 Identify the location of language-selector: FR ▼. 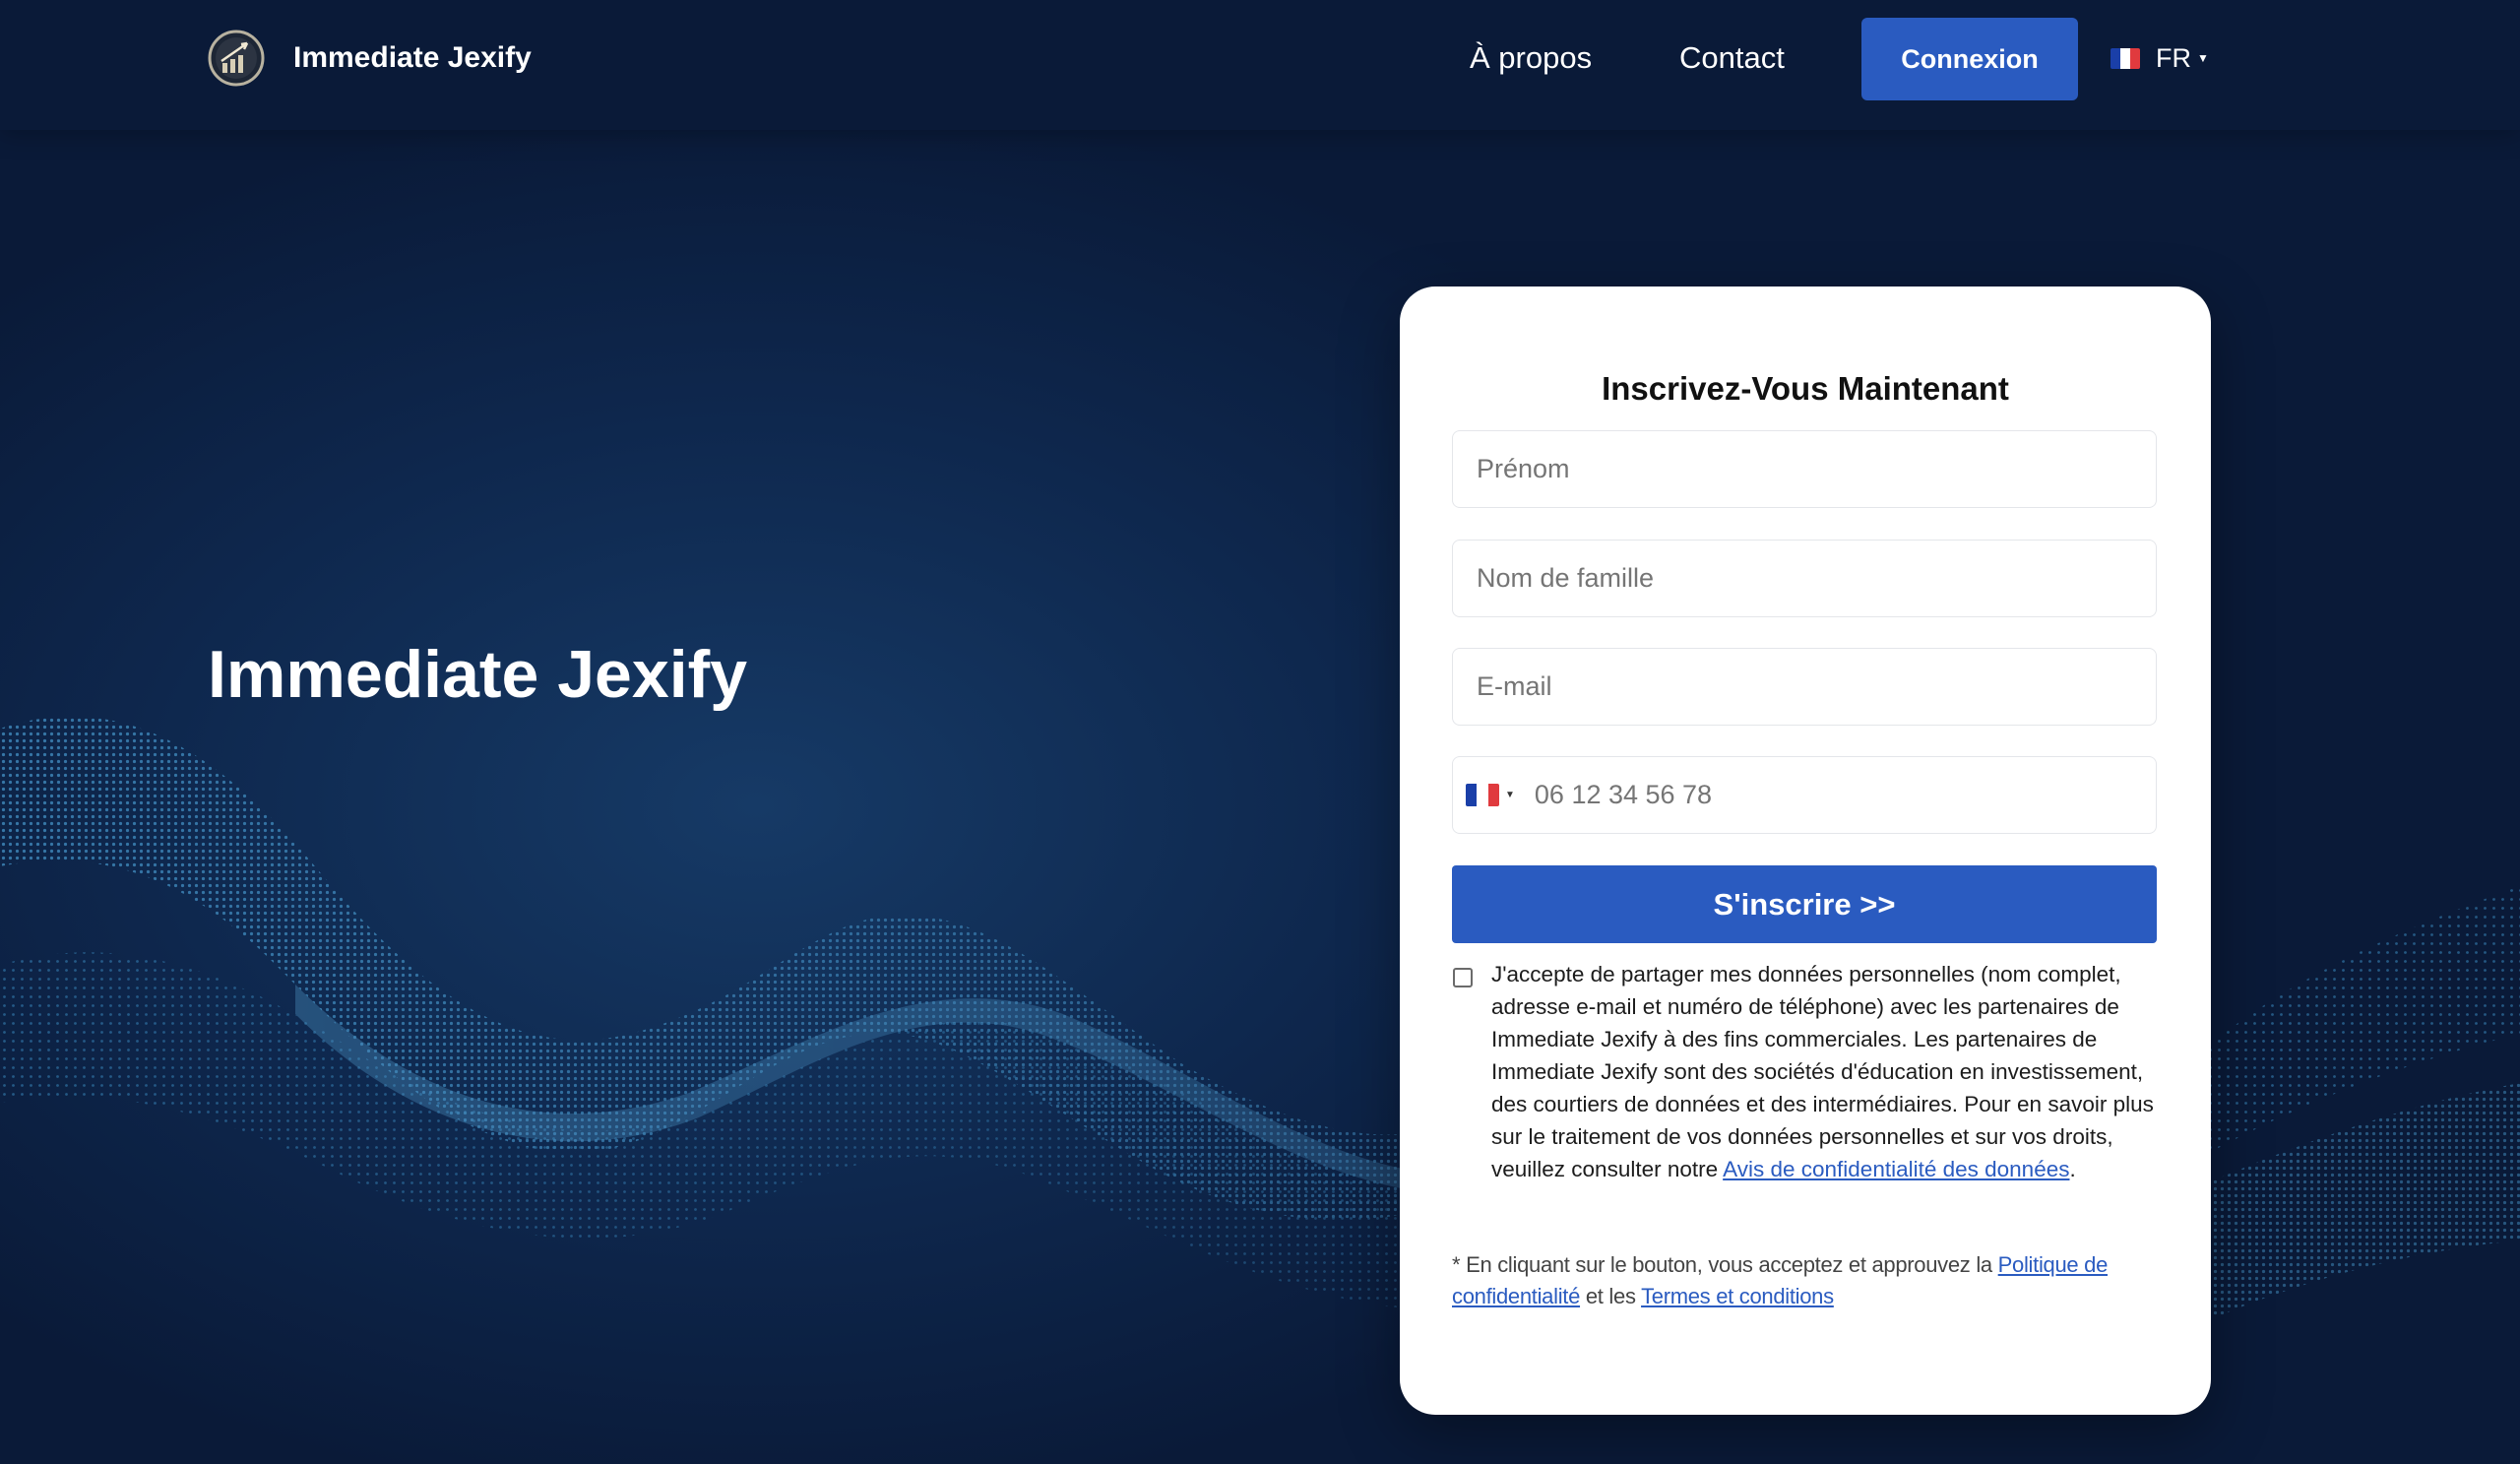
(2159, 58).